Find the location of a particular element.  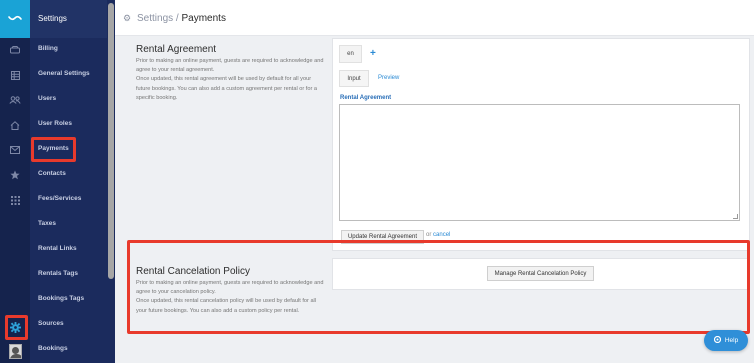

cancel-link: cancel is located at coordinates (441, 235).